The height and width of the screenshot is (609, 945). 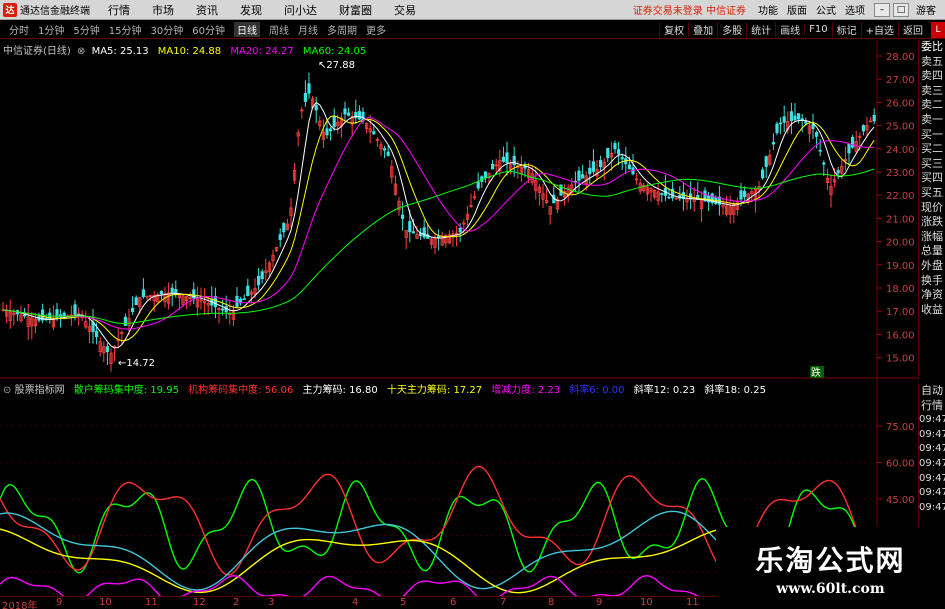 What do you see at coordinates (37, 51) in the screenshot?
I see `stock-title: 中信证券(日线)` at bounding box center [37, 51].